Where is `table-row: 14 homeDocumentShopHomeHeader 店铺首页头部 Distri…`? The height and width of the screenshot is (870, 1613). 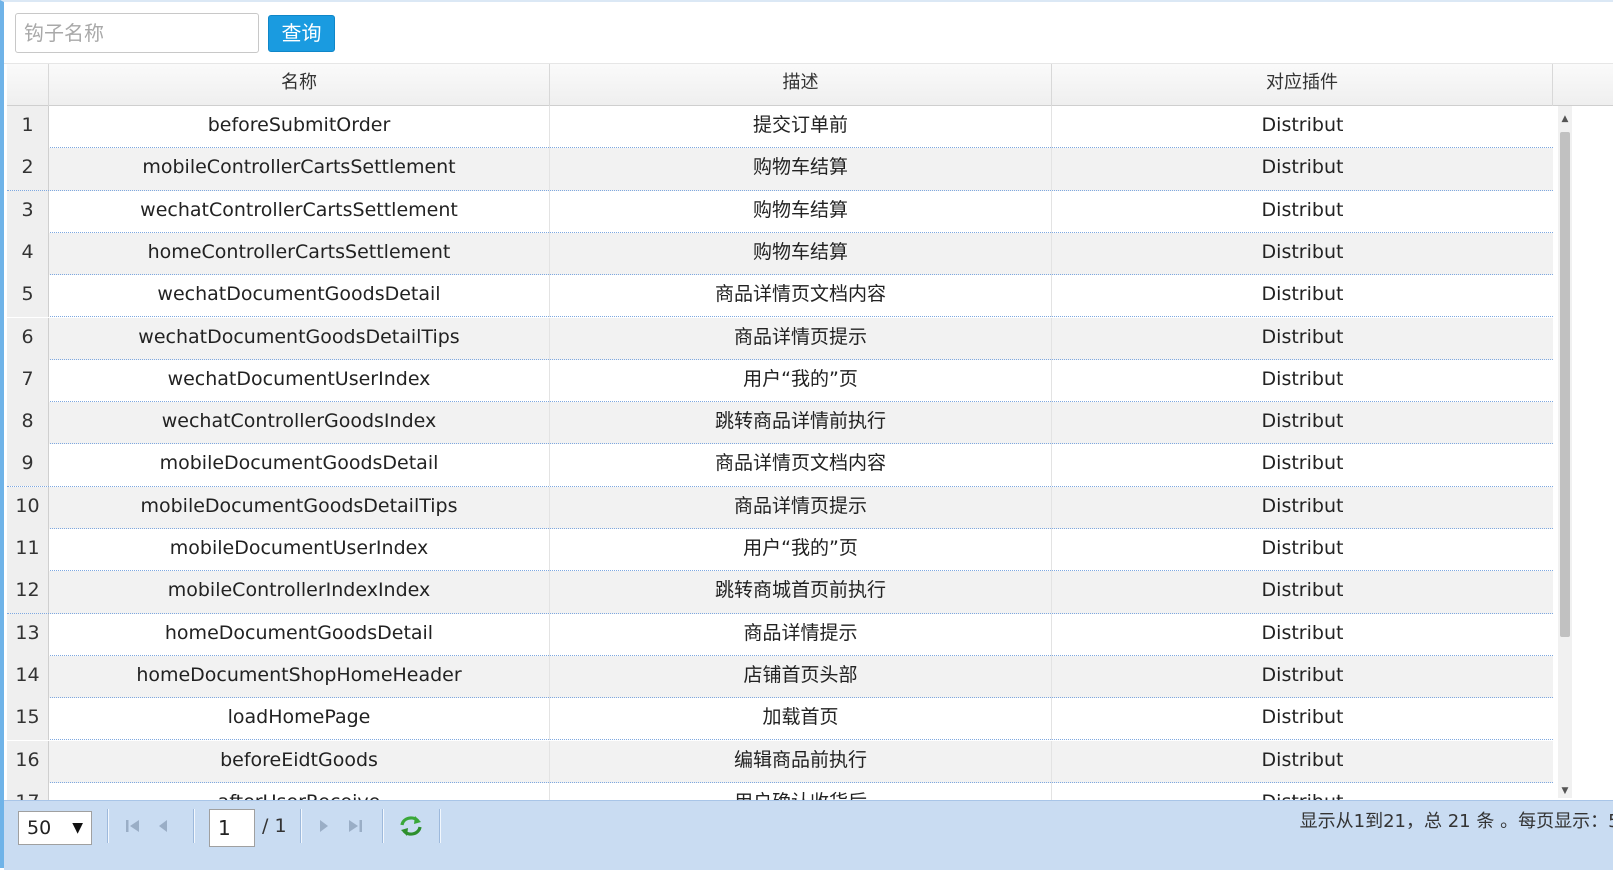 table-row: 14 homeDocumentShopHomeHeader 店铺首页头部 Distri… is located at coordinates (780, 677).